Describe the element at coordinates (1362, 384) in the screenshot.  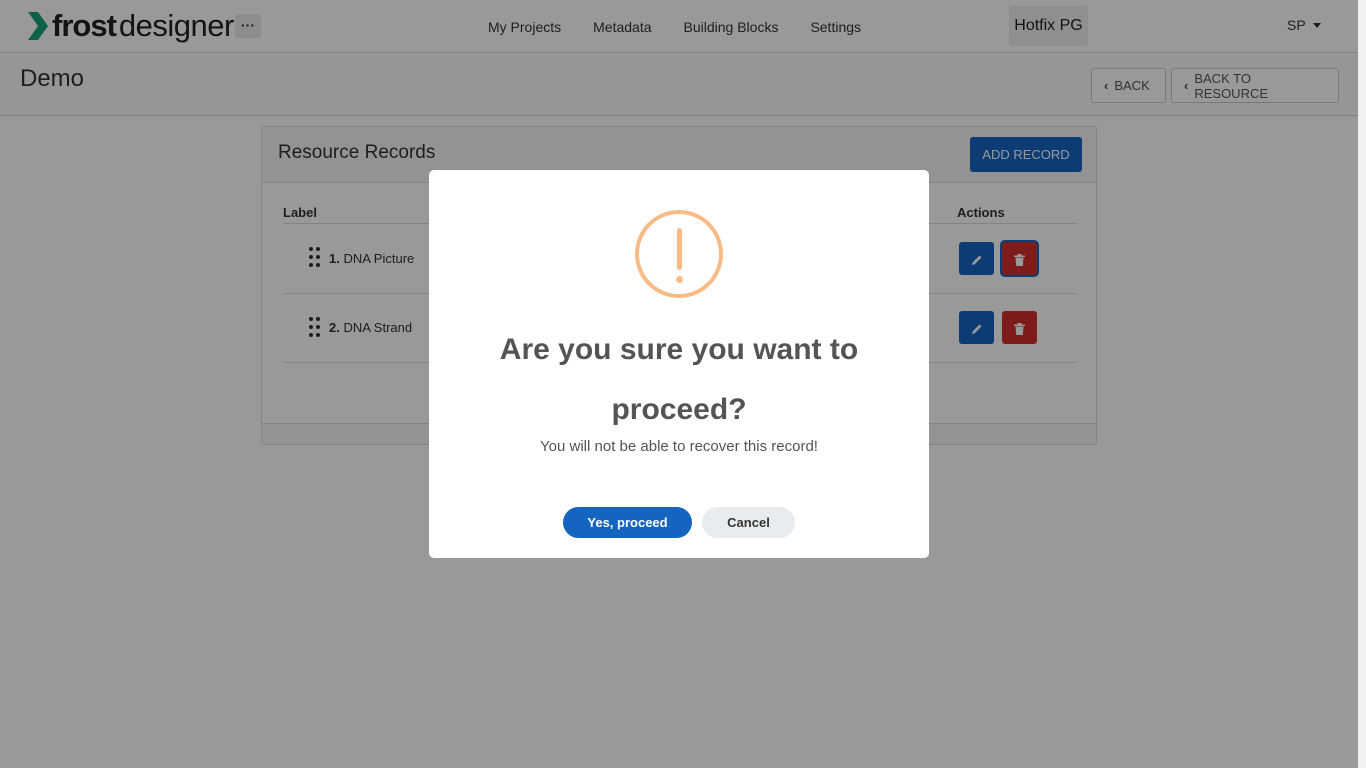
I see `page-scrollbar` at that location.